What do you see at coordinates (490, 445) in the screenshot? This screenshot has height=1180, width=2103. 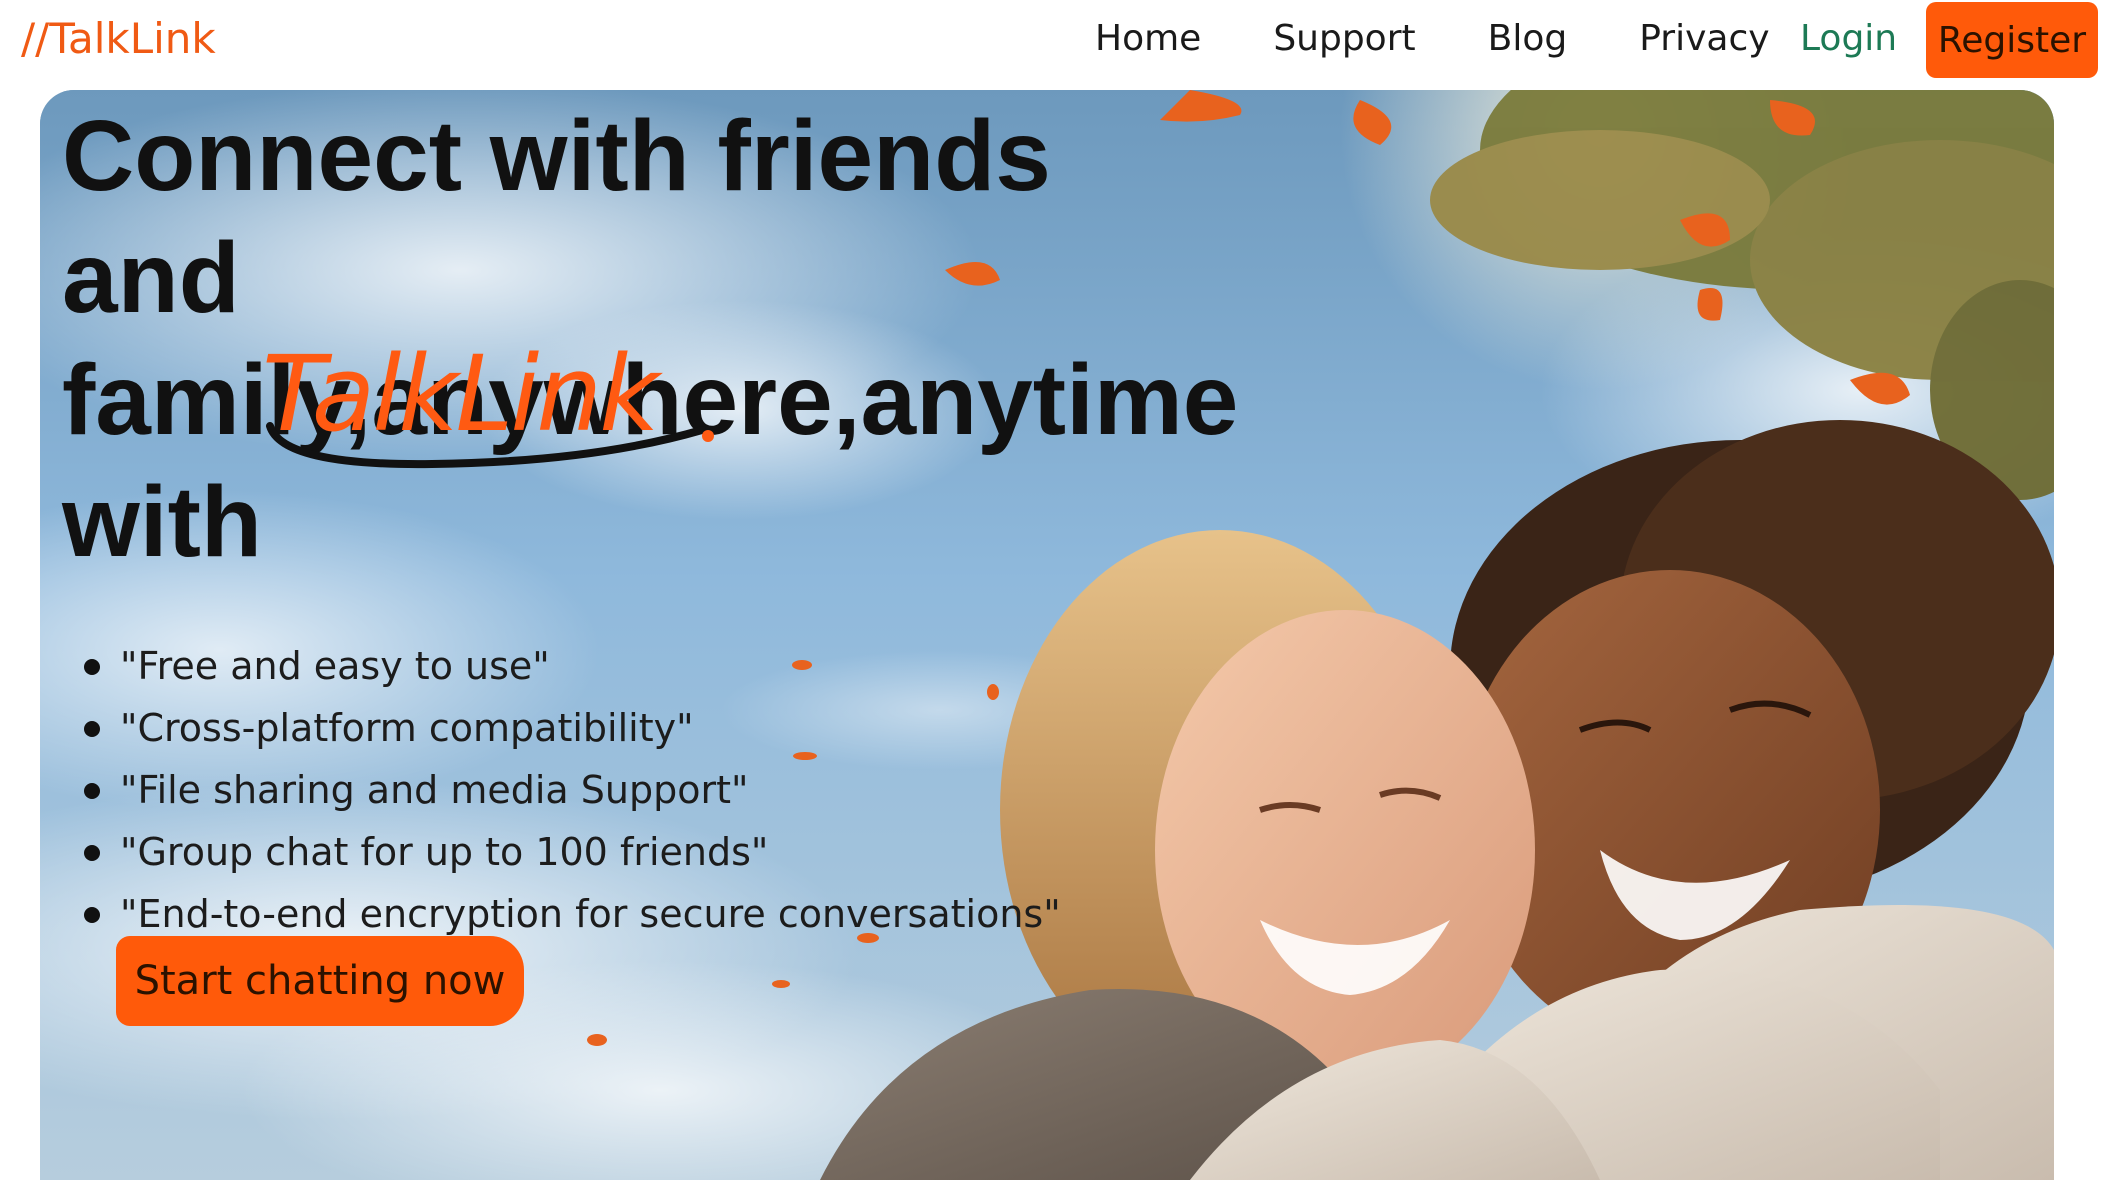 I see `brand-swoosh-icon` at bounding box center [490, 445].